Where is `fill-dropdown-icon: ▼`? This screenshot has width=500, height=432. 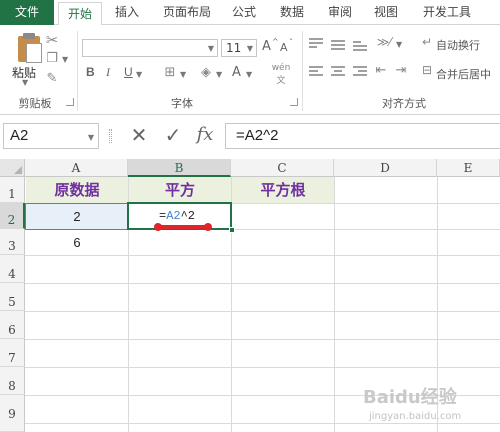
fill-dropdown-icon: ▼ is located at coordinates (219, 74).